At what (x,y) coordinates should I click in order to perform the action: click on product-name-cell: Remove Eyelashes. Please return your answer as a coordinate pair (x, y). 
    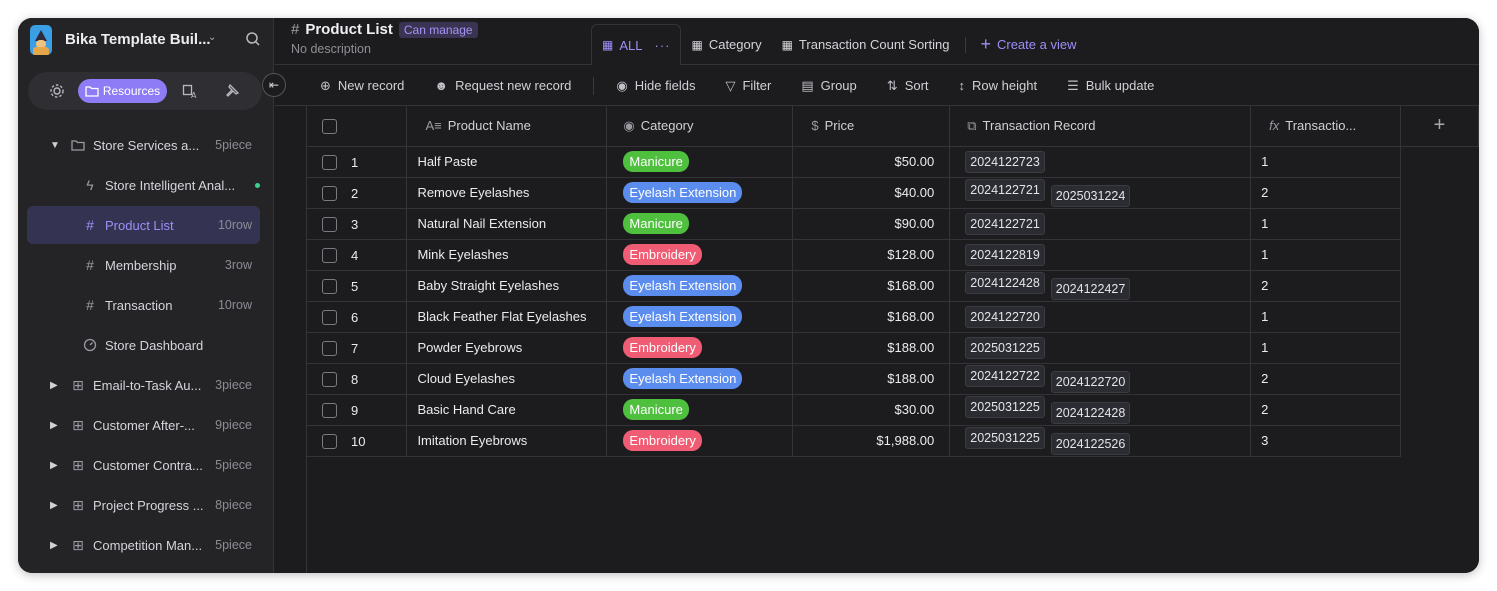
    Looking at the image, I should click on (507, 193).